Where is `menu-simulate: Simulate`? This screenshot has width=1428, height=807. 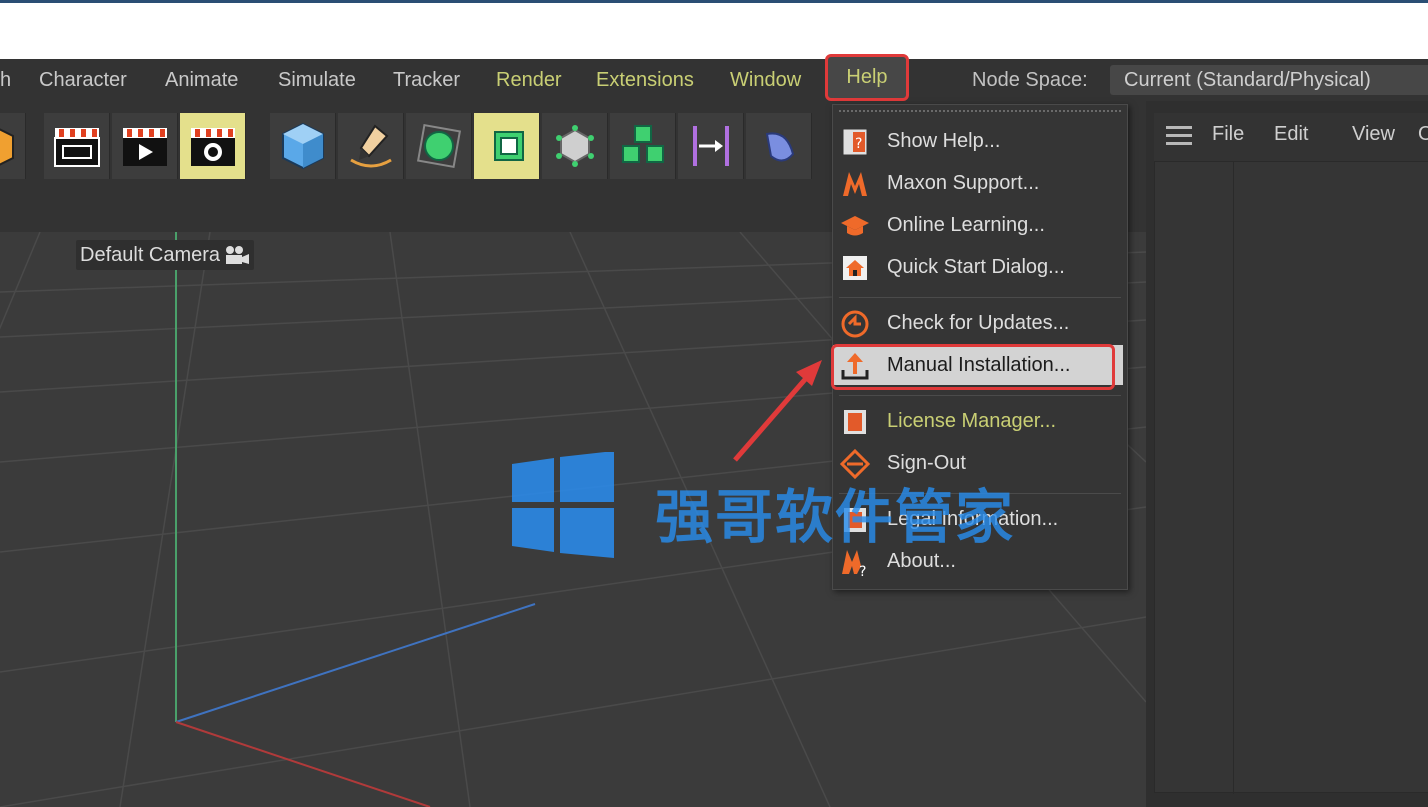
menu-simulate: Simulate is located at coordinates (317, 80).